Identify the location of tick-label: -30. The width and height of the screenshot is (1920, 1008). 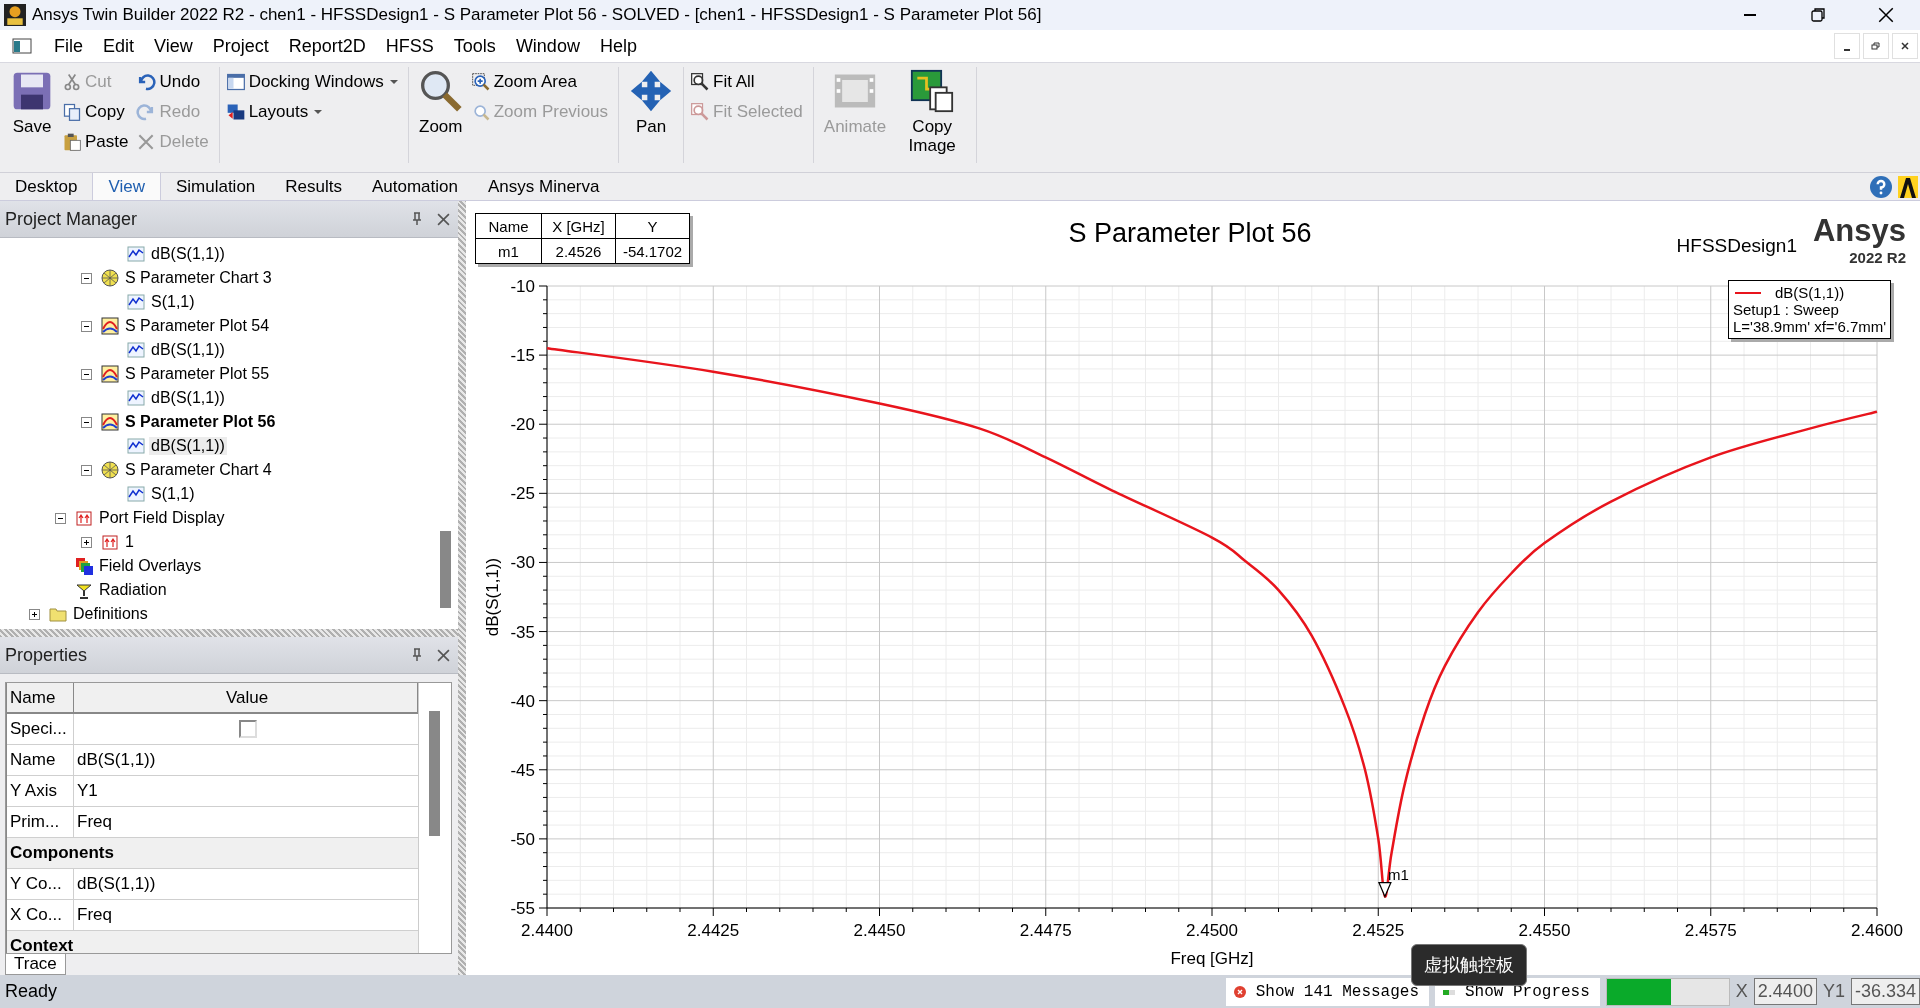
(522, 563).